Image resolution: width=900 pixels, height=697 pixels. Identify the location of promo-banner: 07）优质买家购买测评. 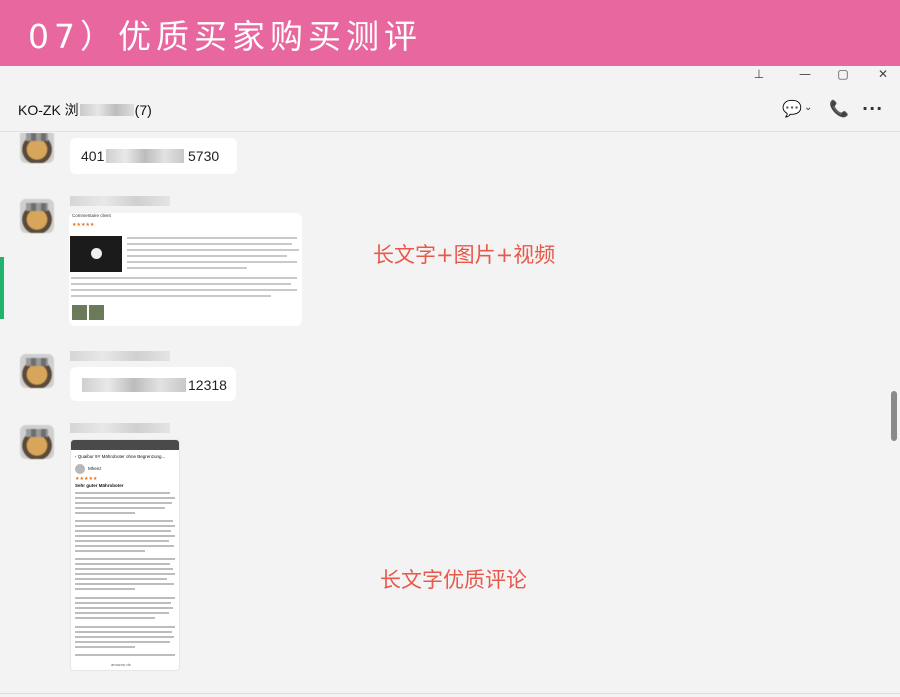
(450, 33).